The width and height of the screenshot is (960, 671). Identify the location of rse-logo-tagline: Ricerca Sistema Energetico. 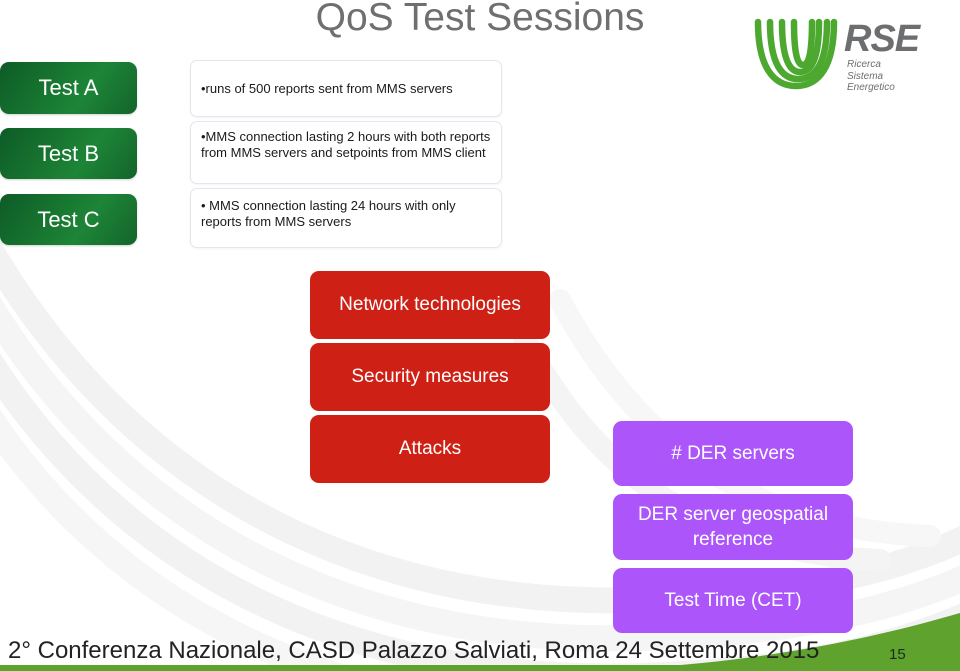
(871, 76).